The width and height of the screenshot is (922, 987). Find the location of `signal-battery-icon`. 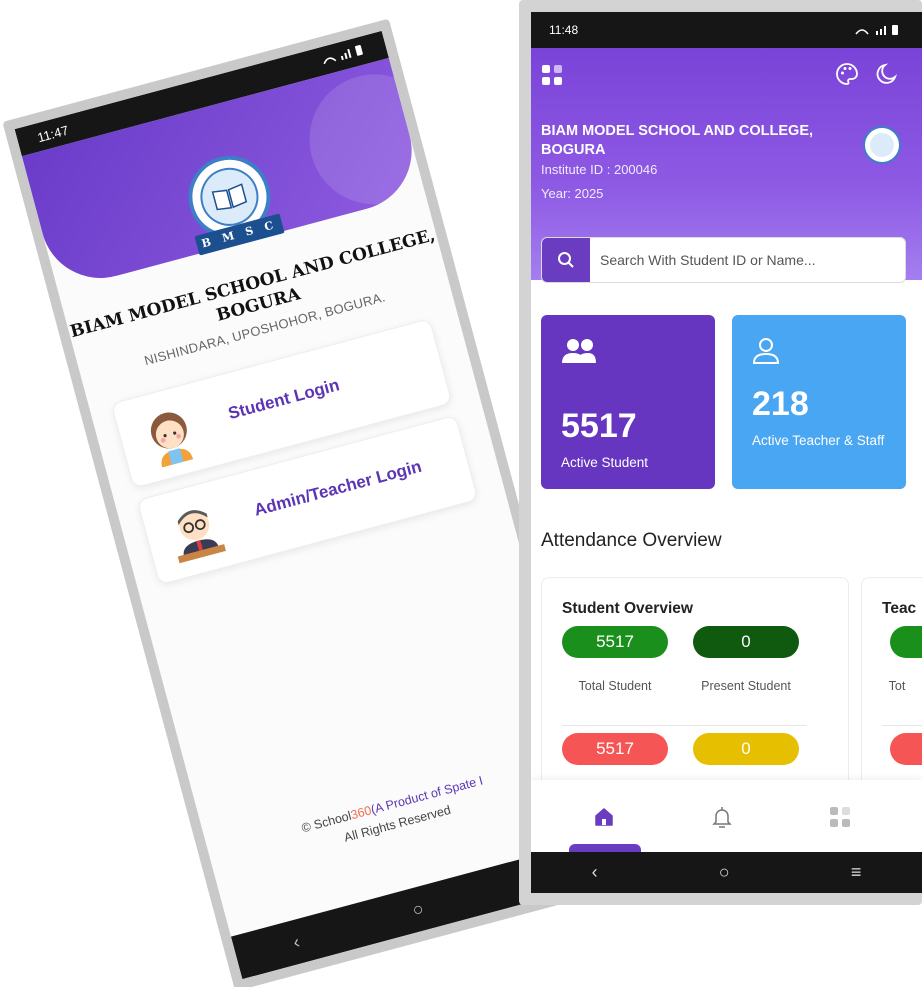

signal-battery-icon is located at coordinates (879, 30).